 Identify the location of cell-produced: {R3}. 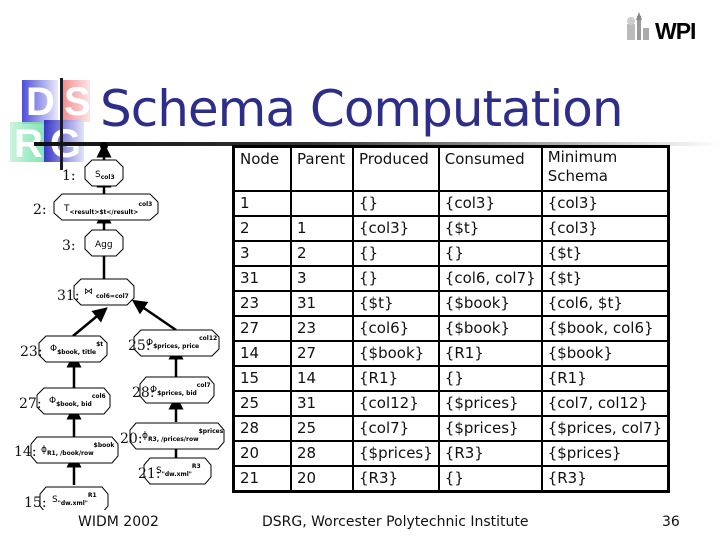
(396, 479).